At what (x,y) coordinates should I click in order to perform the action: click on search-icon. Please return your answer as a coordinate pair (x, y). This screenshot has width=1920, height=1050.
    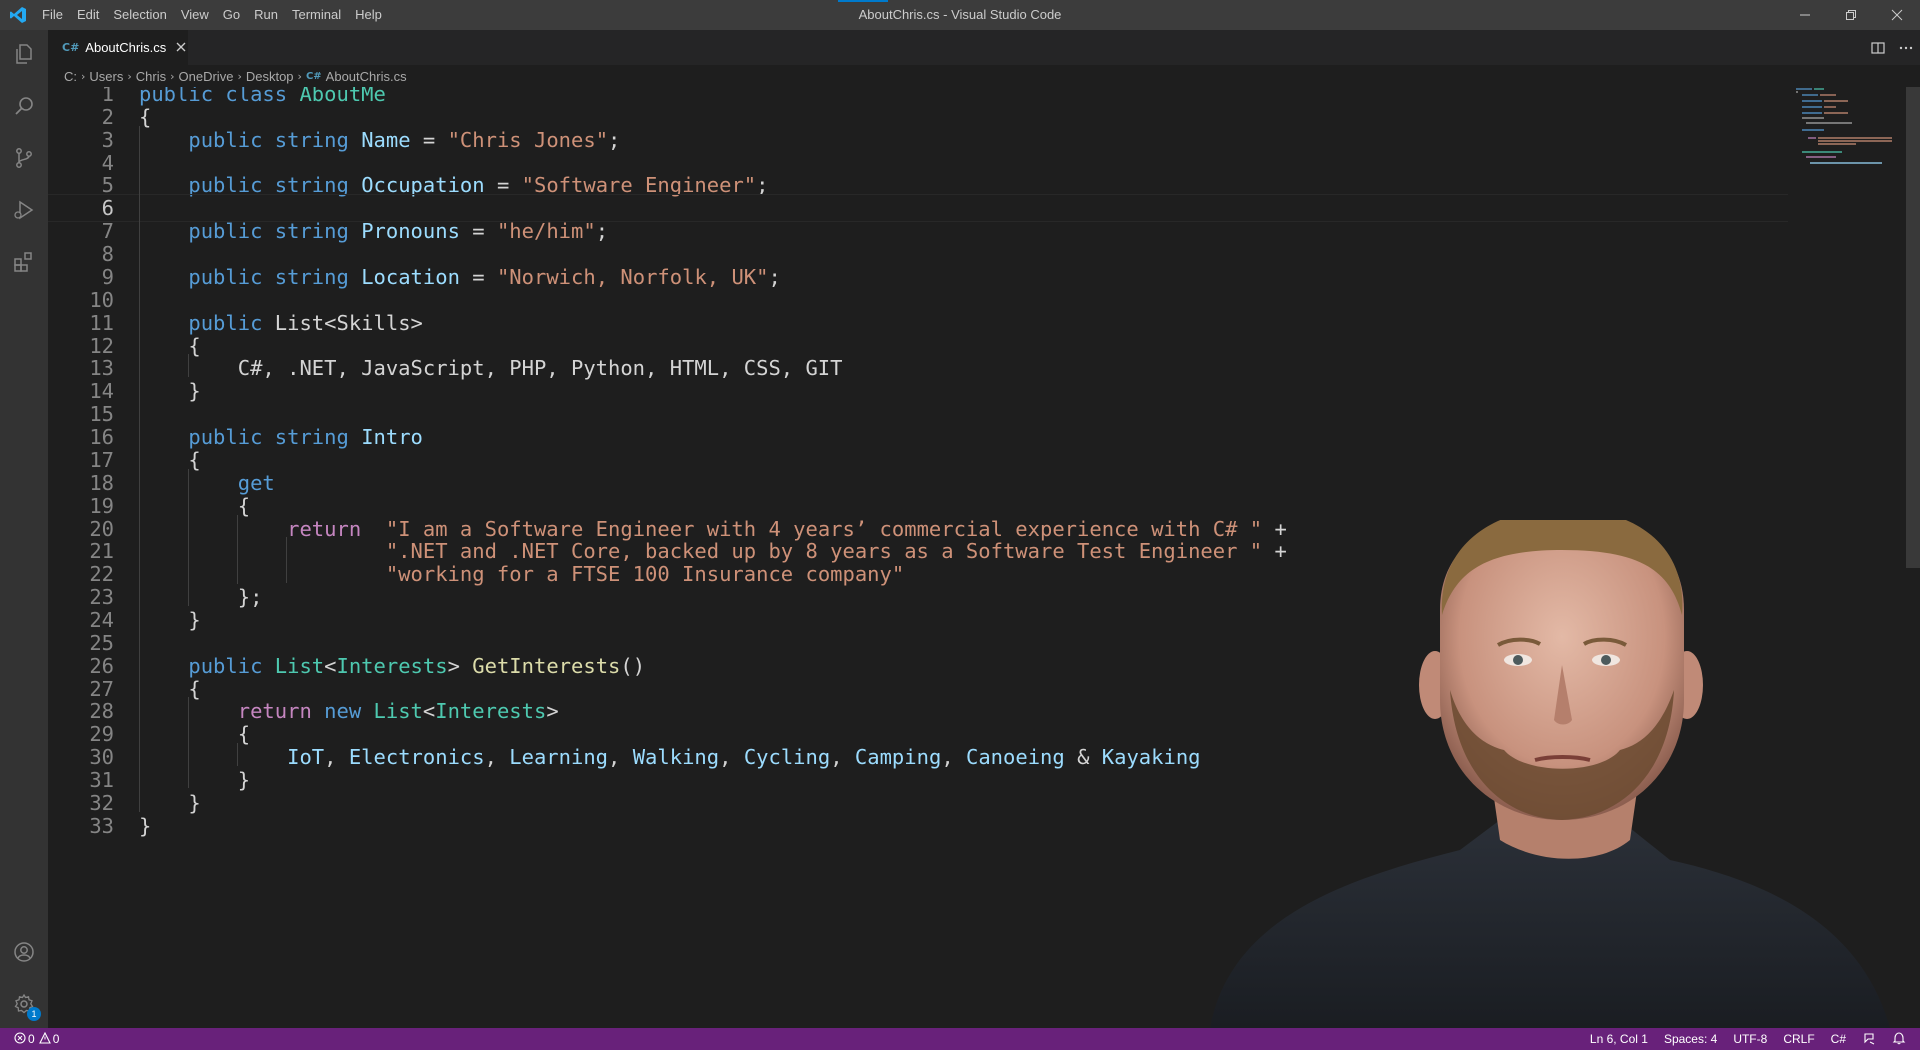
    Looking at the image, I should click on (24, 106).